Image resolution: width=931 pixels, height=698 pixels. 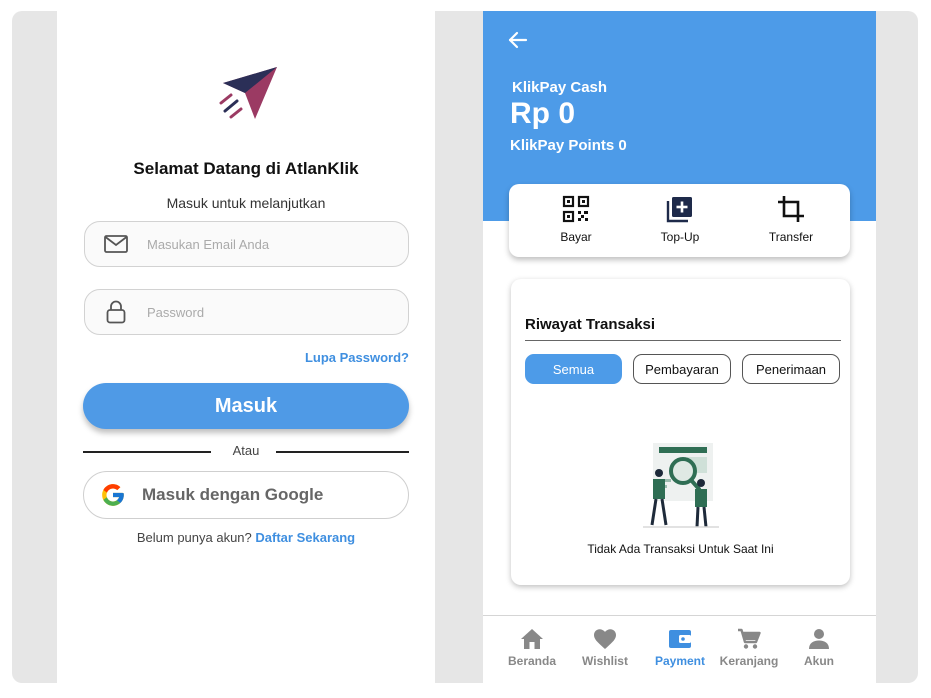 What do you see at coordinates (116, 312) in the screenshot?
I see `lock-icon` at bounding box center [116, 312].